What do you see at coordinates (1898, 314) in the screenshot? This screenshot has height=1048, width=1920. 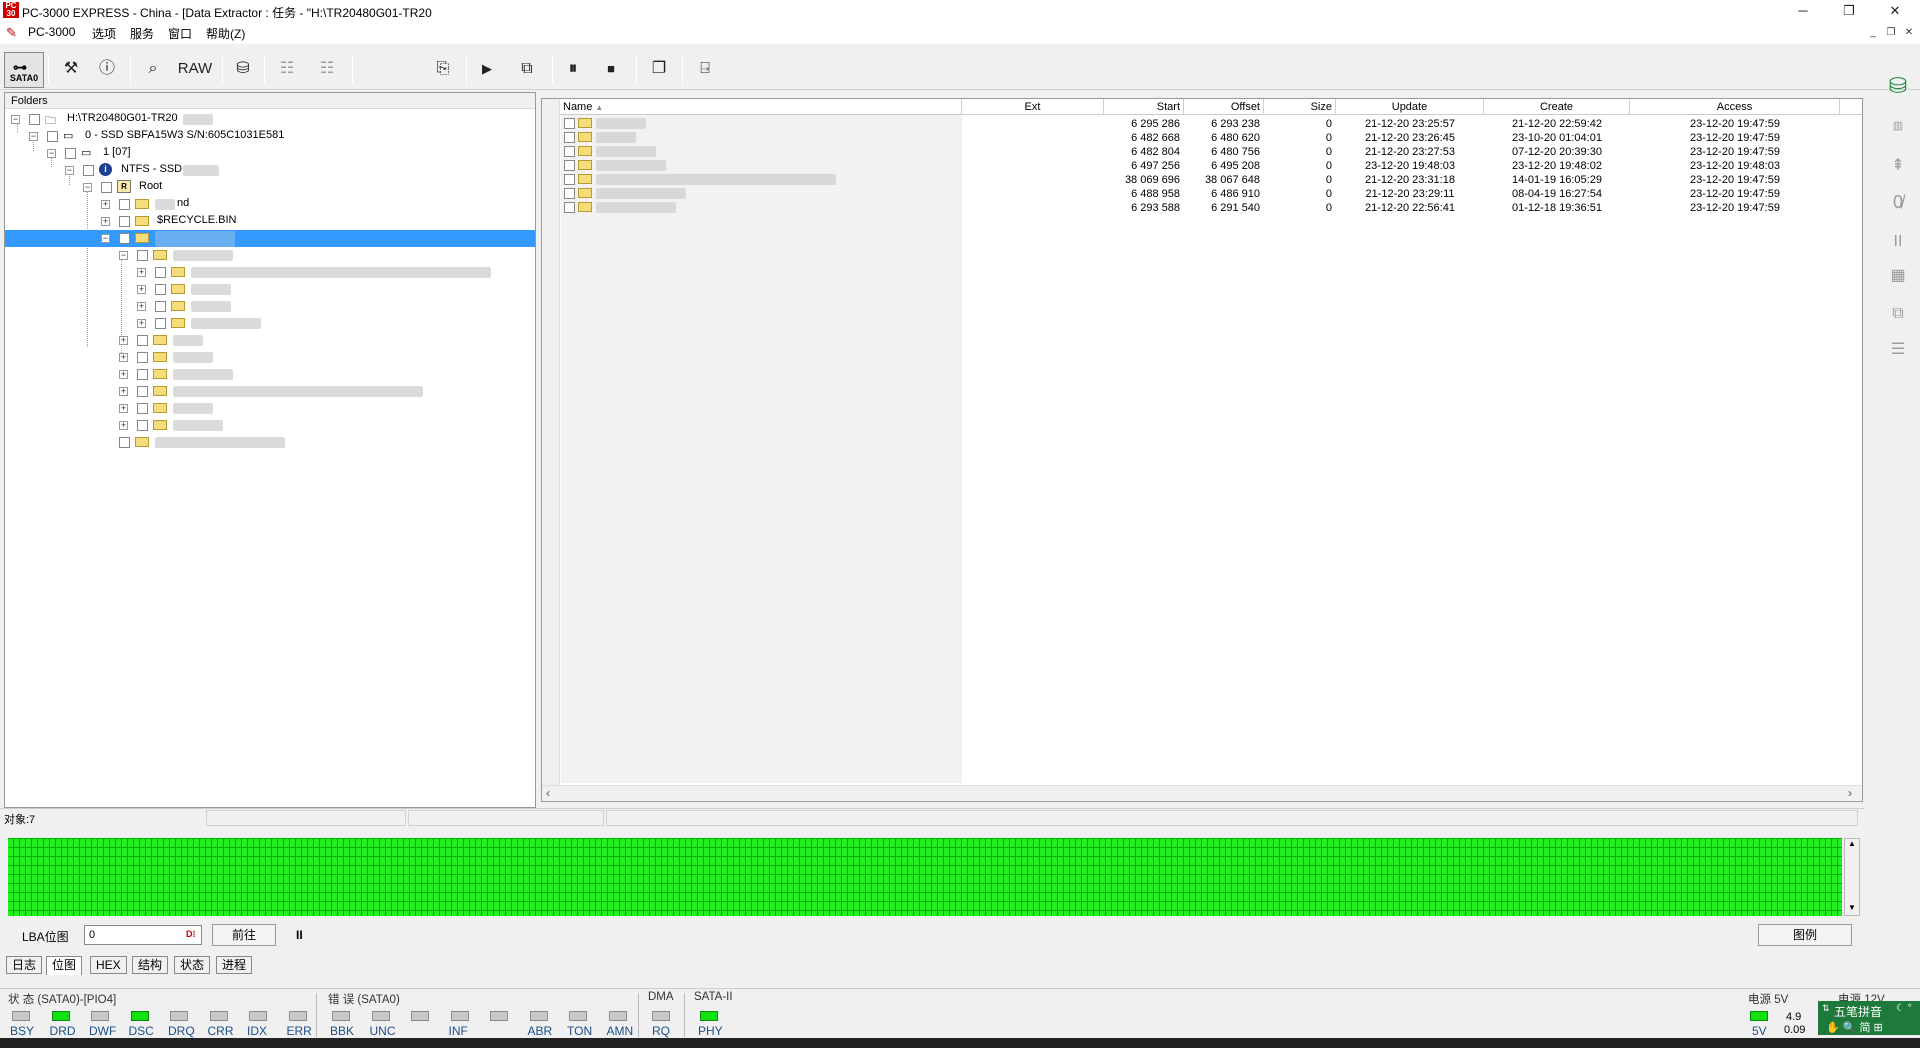 I see `copy-icon: ⧉` at bounding box center [1898, 314].